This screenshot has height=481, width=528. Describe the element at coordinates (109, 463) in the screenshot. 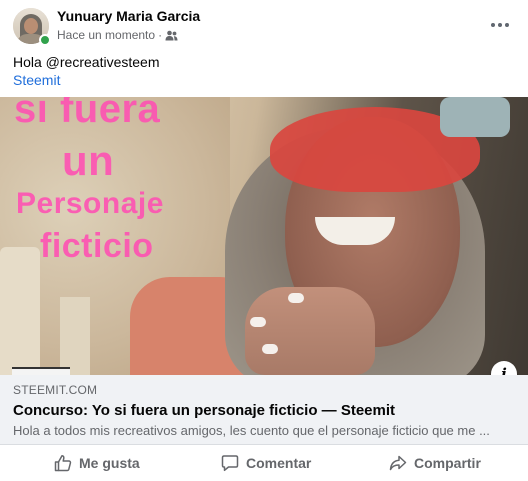

I see `like-label: Me gusta` at that location.